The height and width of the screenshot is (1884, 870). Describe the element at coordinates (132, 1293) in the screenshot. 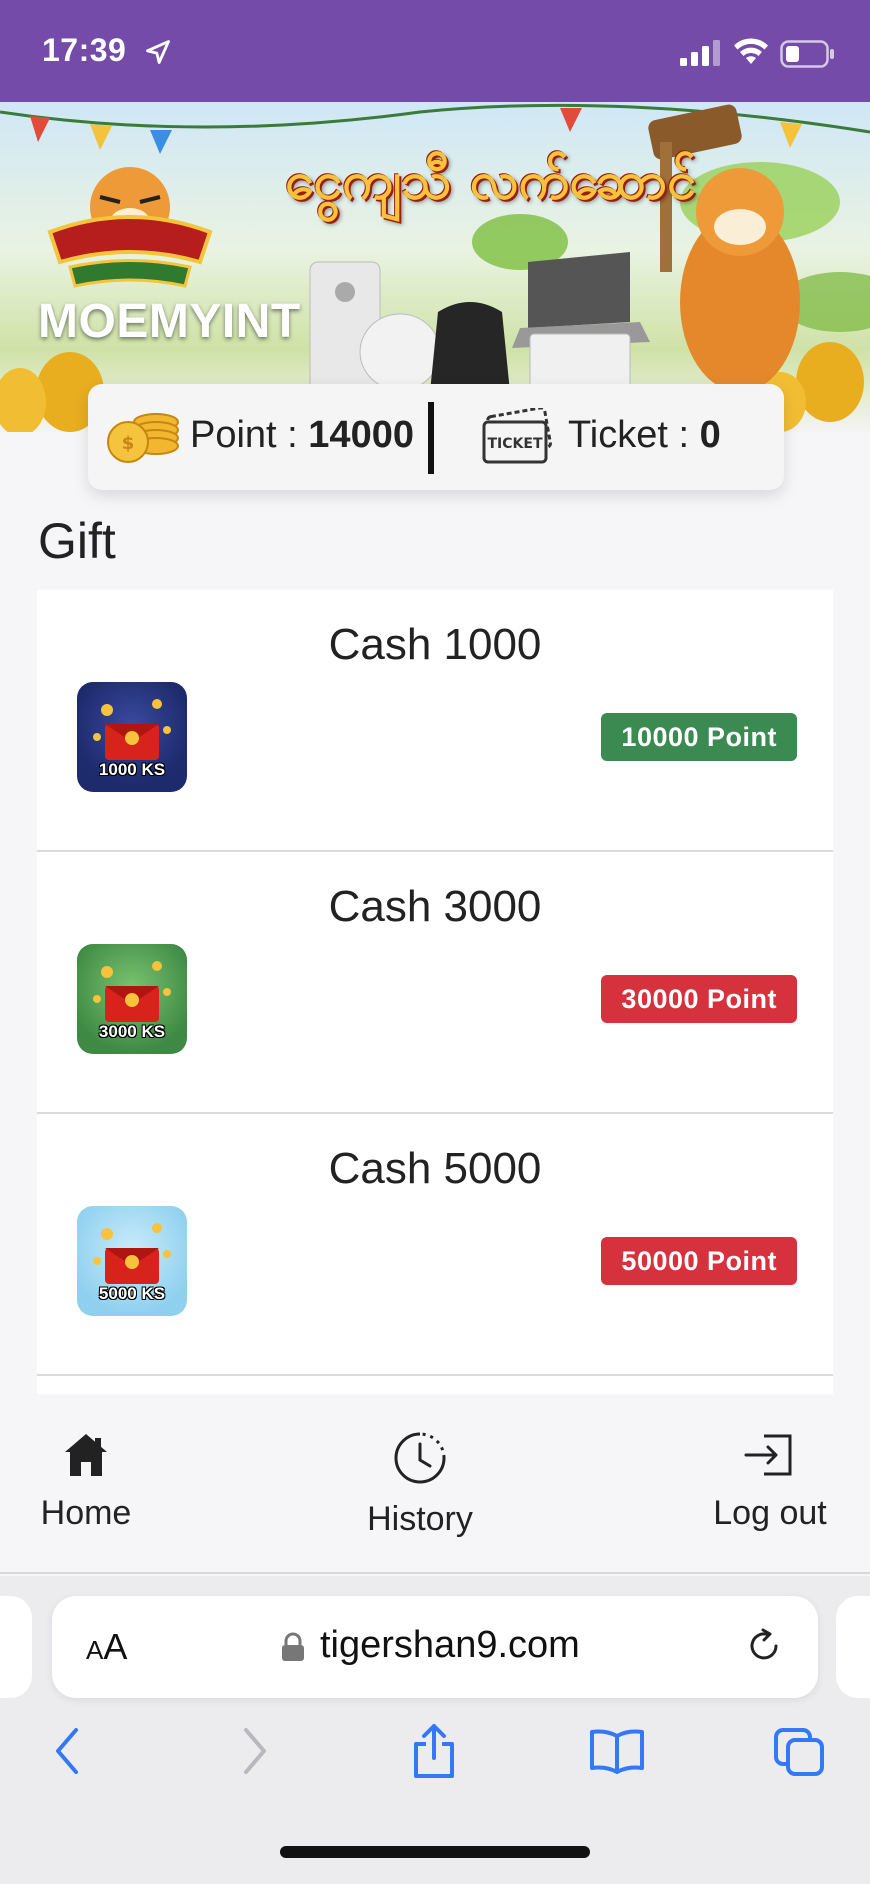

I see `gift-thumb-label: 5000 KS` at that location.